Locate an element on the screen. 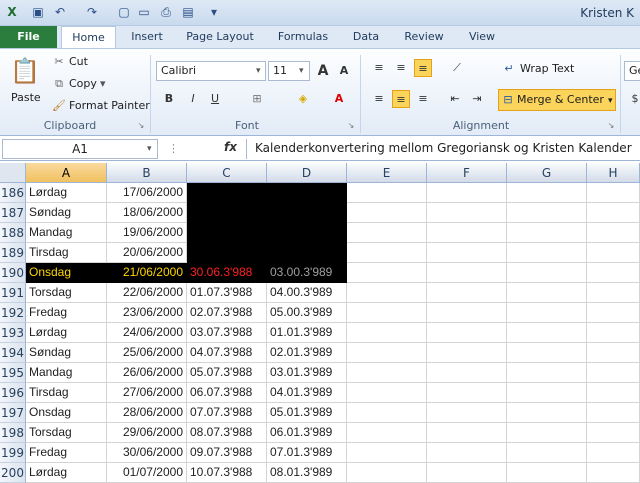 Image resolution: width=640 pixels, height=483 pixels. row-header: 192 is located at coordinates (13, 313).